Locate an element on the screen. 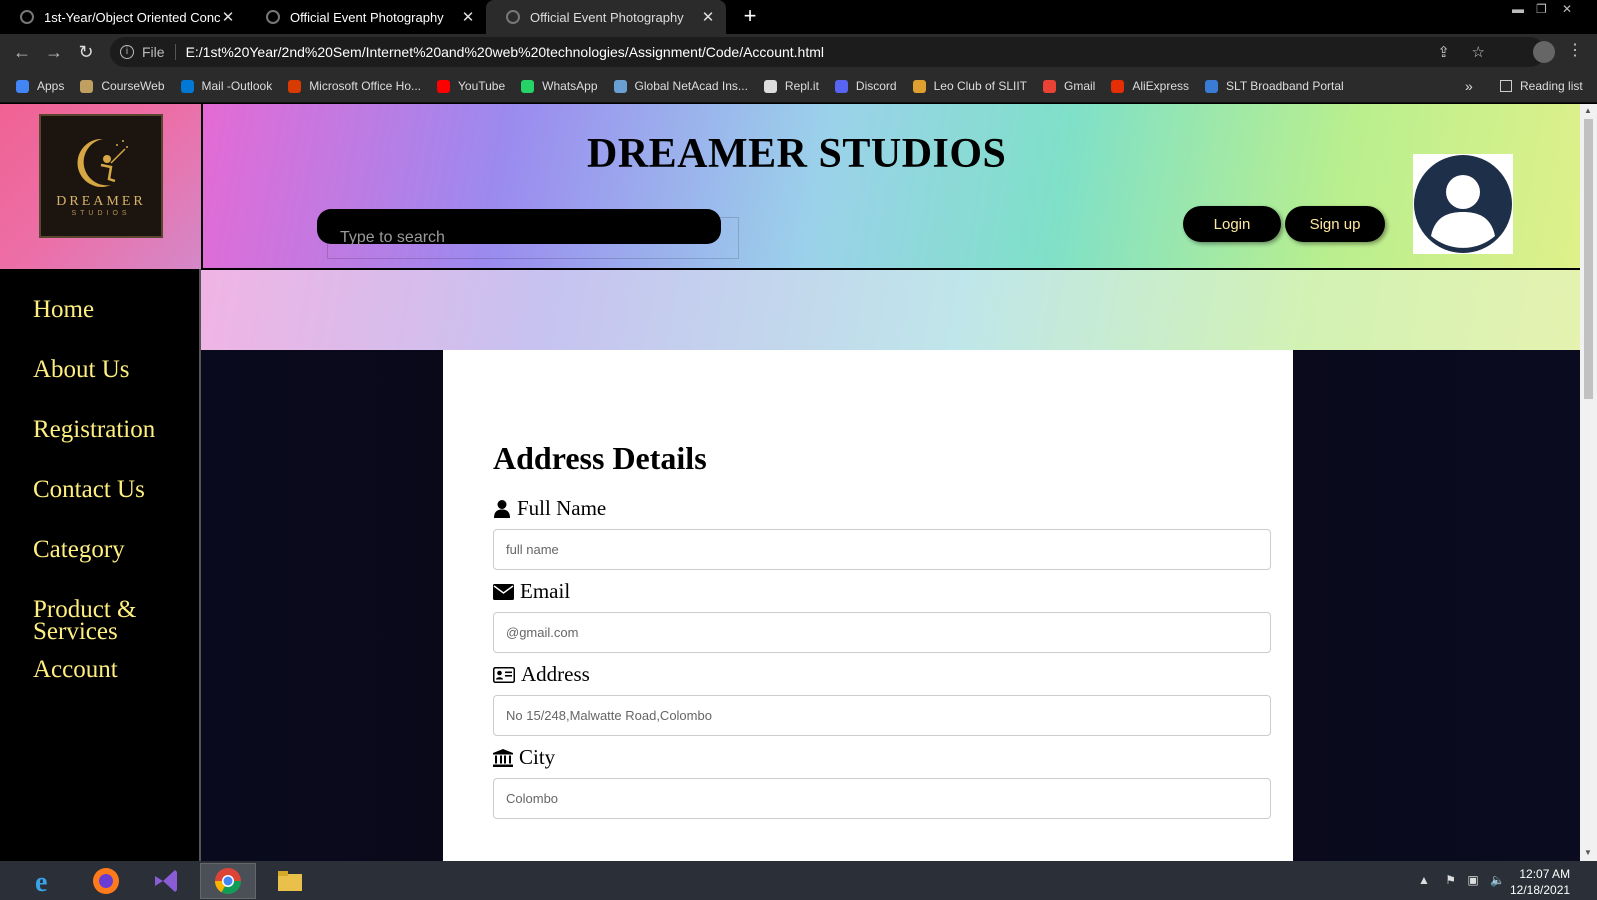 The image size is (1597, 900). address-label-text: Address is located at coordinates (555, 674).